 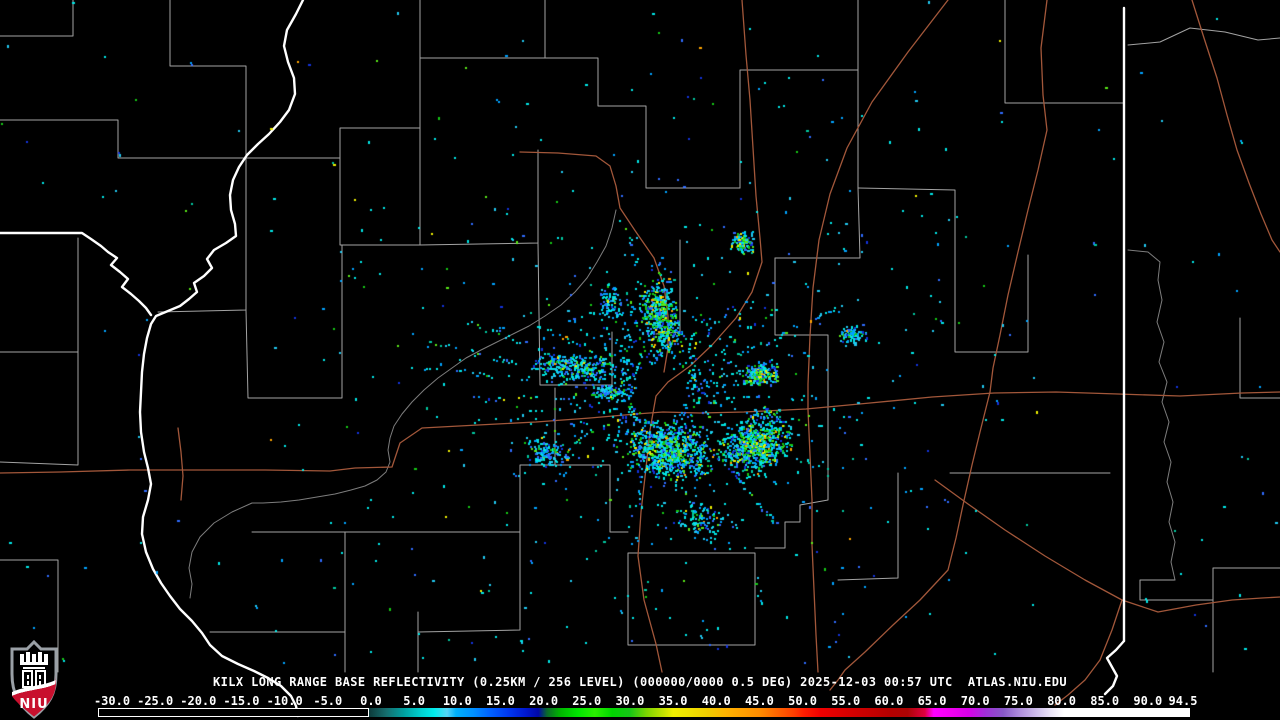 What do you see at coordinates (759, 701) in the screenshot?
I see `scale-tick-label: 45.0` at bounding box center [759, 701].